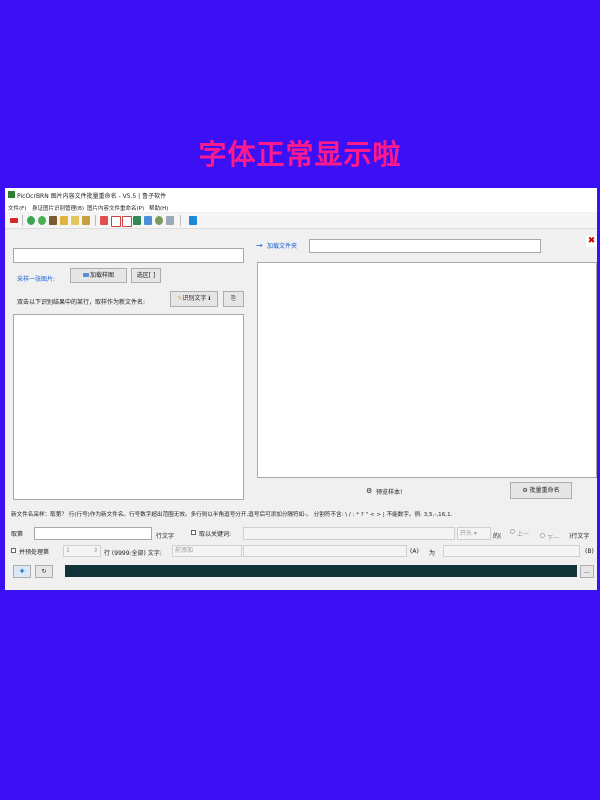 The width and height of the screenshot is (600, 800). Describe the element at coordinates (17, 208) in the screenshot. I see `menu-file: 文件(F)` at that location.